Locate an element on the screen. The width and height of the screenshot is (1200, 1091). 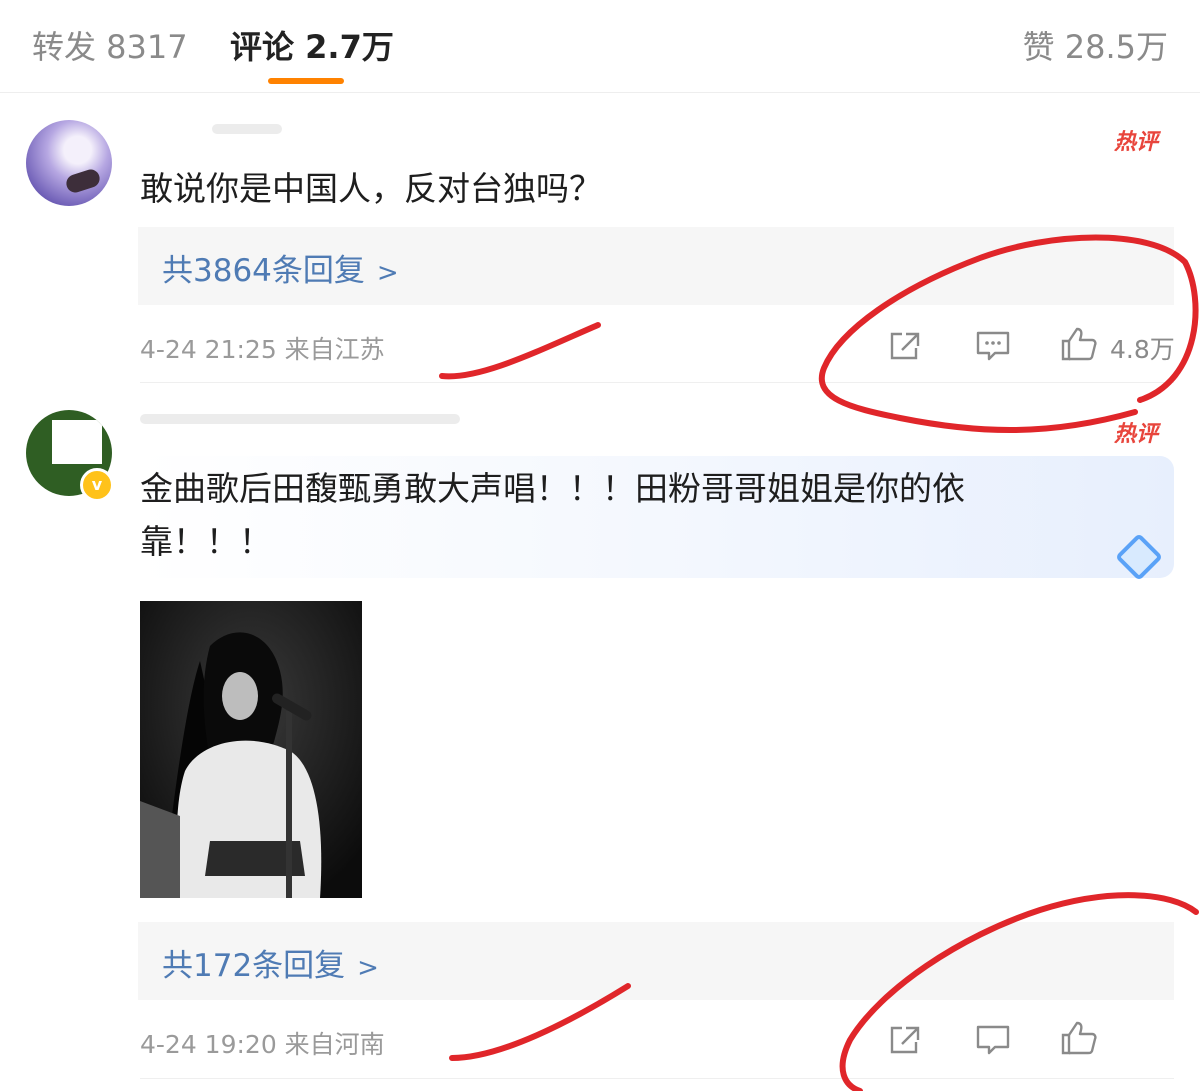
replies-link: 共3864条回复 > is located at coordinates (280, 267).